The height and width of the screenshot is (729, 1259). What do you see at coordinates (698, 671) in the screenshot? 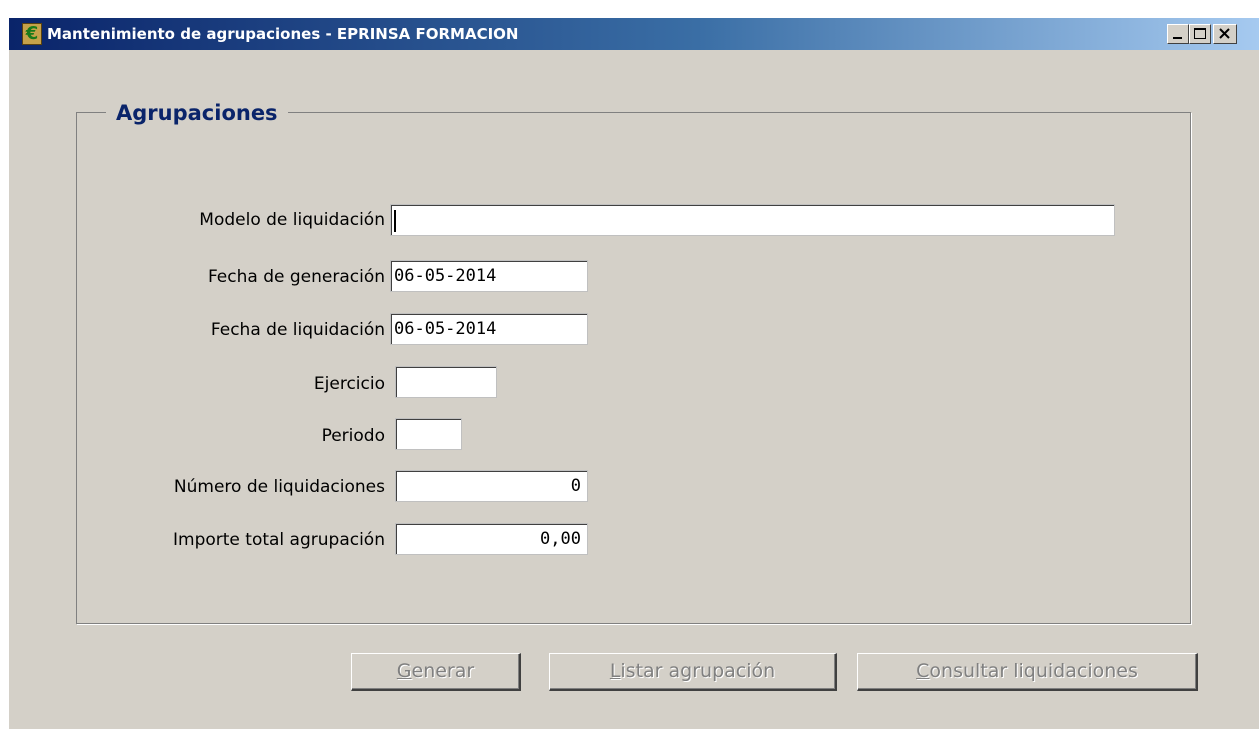
I see `listar-label: istar agrupación` at bounding box center [698, 671].